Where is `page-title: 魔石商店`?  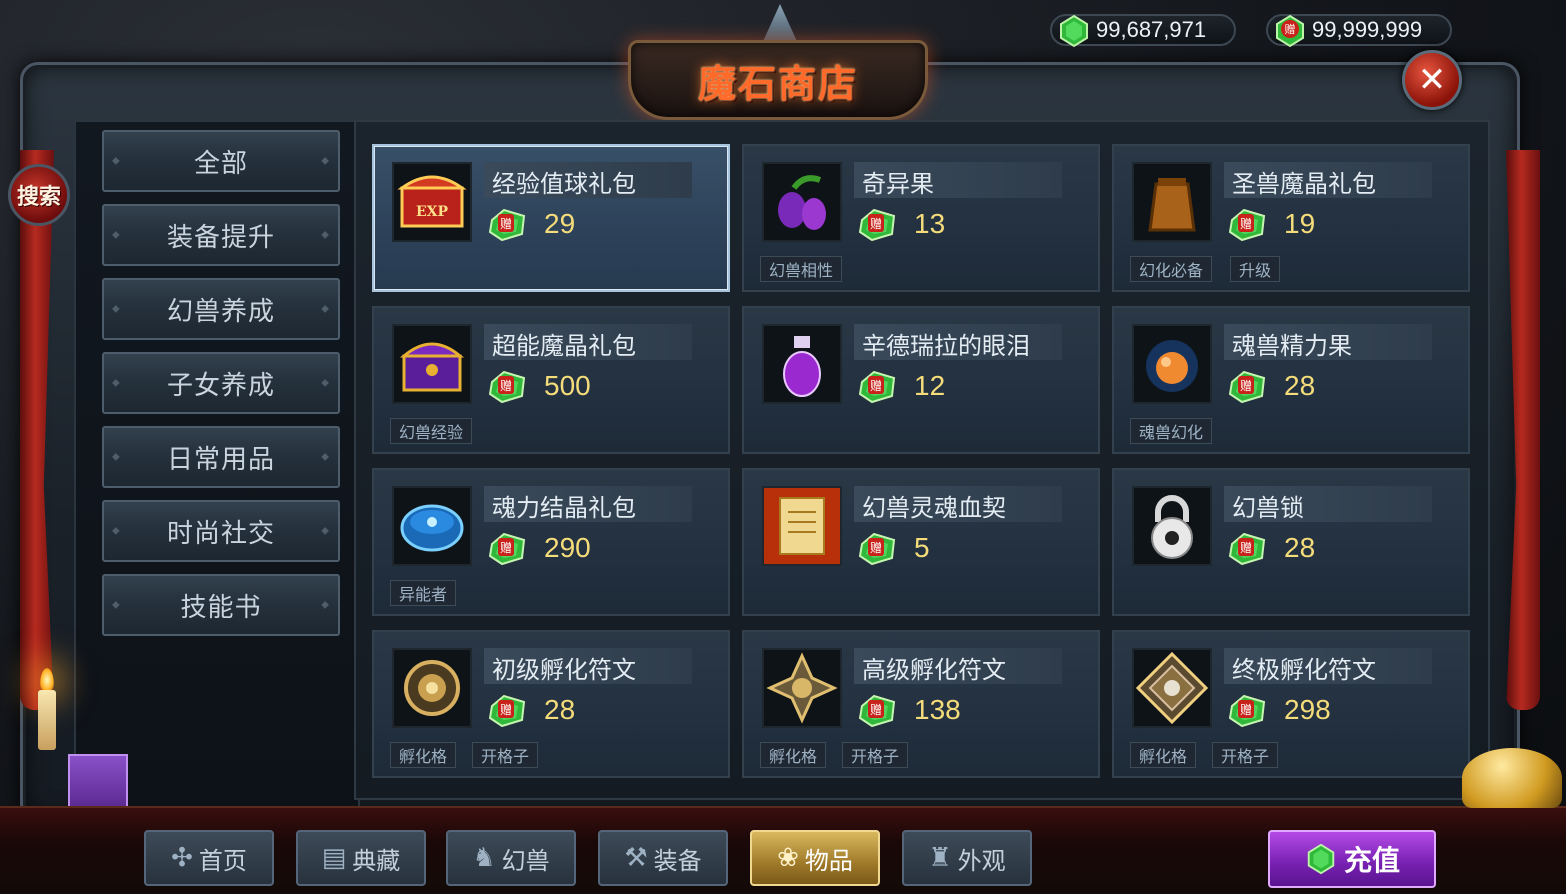
page-title: 魔石商店 is located at coordinates (777, 83).